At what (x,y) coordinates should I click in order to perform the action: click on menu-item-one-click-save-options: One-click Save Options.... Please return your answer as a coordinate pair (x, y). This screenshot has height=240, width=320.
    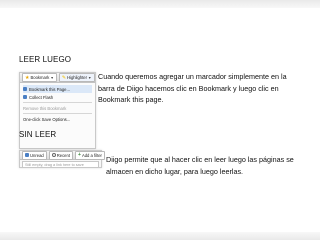
    Looking at the image, I should click on (57, 119).